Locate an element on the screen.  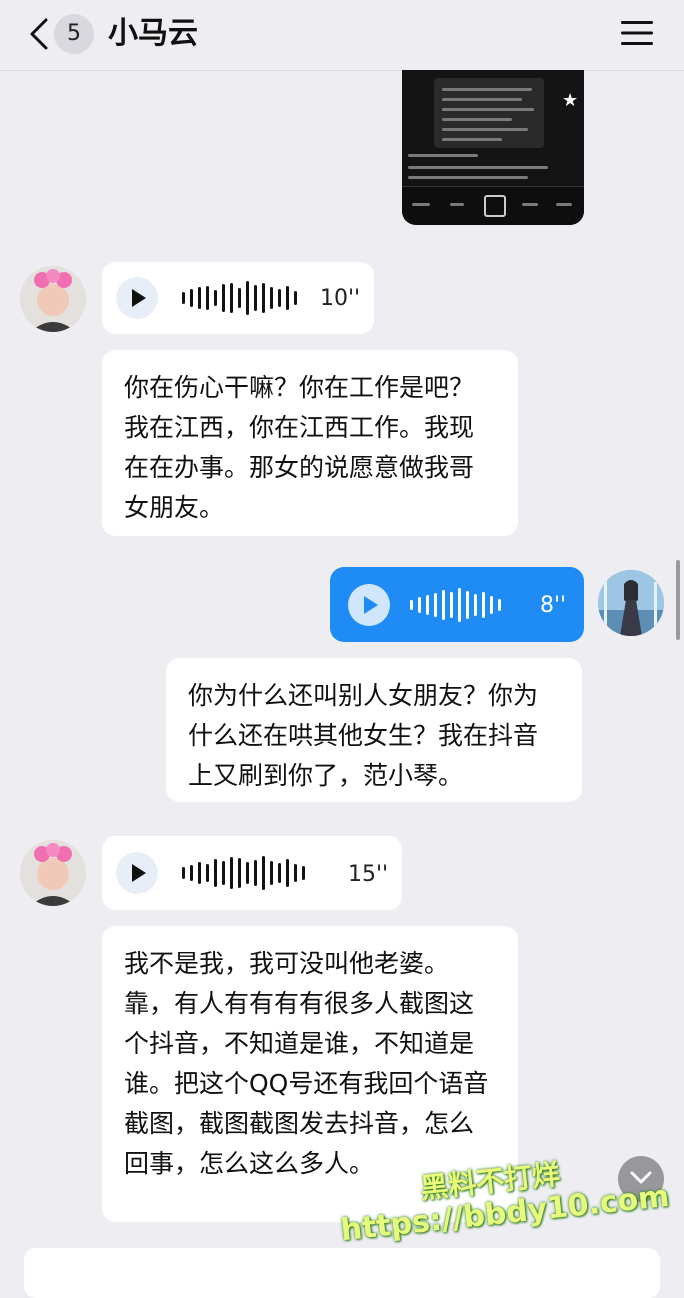
voice-message-bubble: 15'' is located at coordinates (252, 873).